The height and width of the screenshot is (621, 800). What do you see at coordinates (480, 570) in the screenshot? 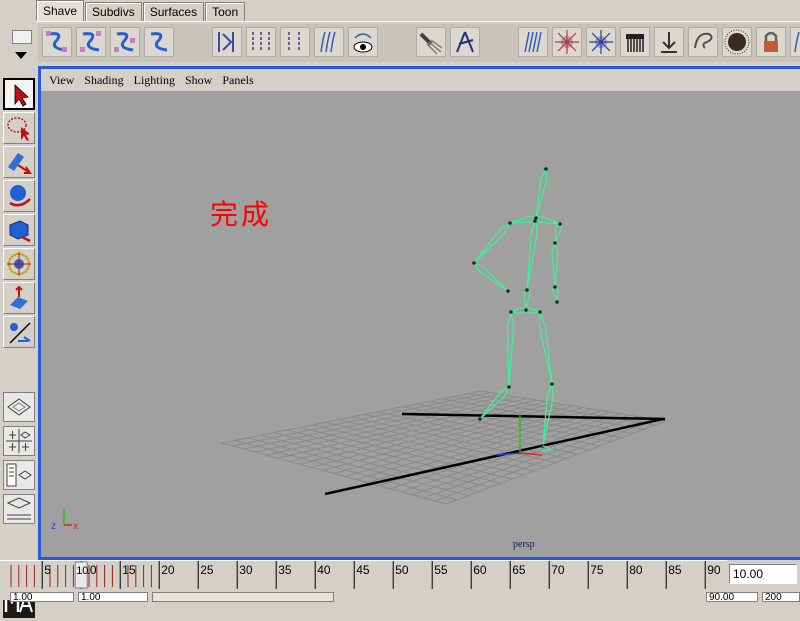
I see `tick-label-60: 60` at bounding box center [480, 570].